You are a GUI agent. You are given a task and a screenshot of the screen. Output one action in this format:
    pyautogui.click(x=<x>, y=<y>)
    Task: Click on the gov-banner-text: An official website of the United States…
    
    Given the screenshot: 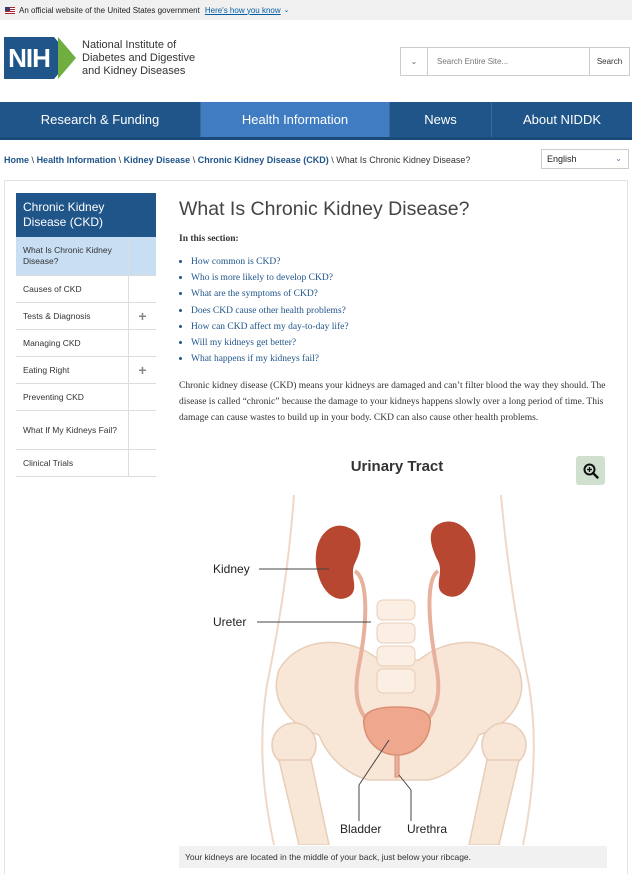 What is the action you would take?
    pyautogui.click(x=109, y=10)
    